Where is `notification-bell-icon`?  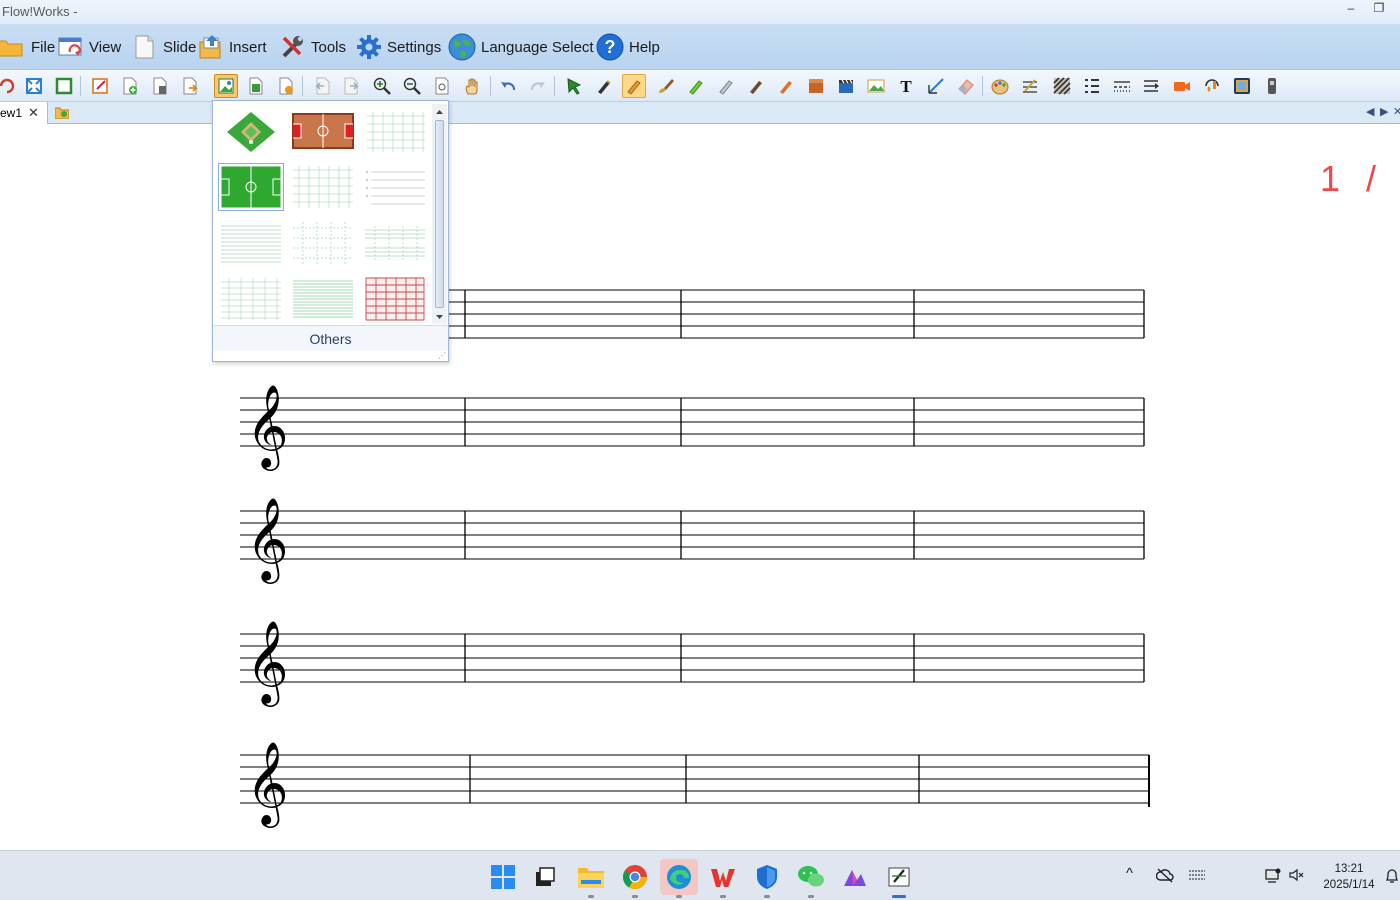
notification-bell-icon is located at coordinates (1392, 877).